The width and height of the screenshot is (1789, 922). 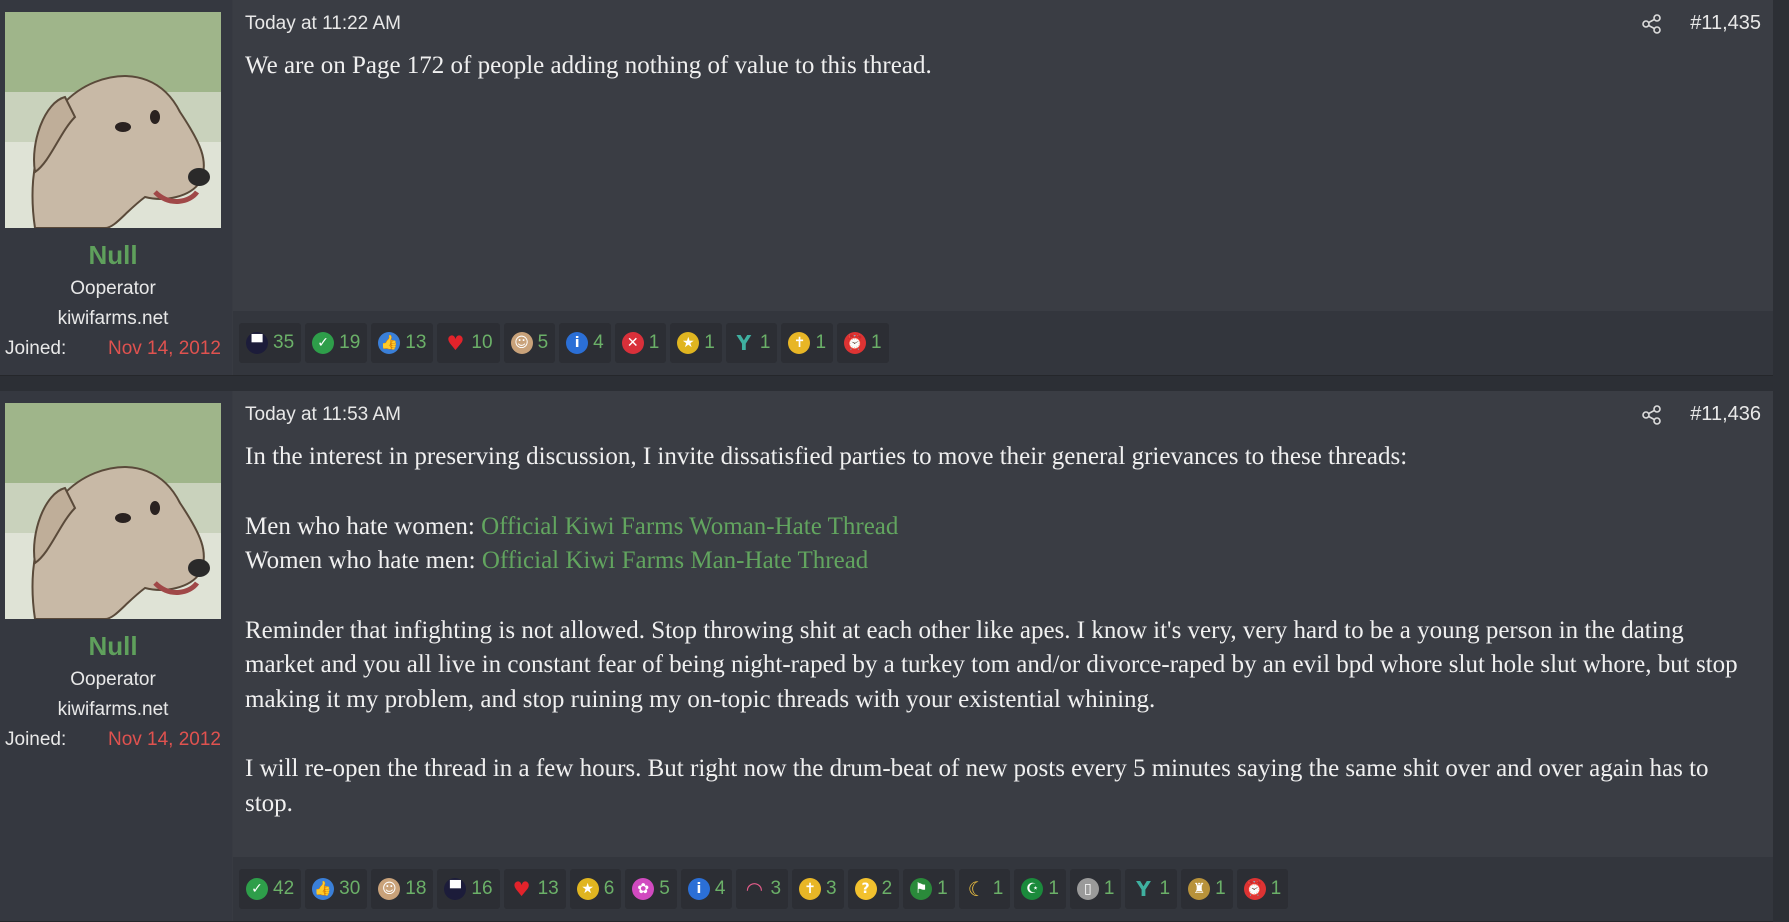 What do you see at coordinates (323, 415) in the screenshot?
I see `post-timestamp: Today at 11:53 AM` at bounding box center [323, 415].